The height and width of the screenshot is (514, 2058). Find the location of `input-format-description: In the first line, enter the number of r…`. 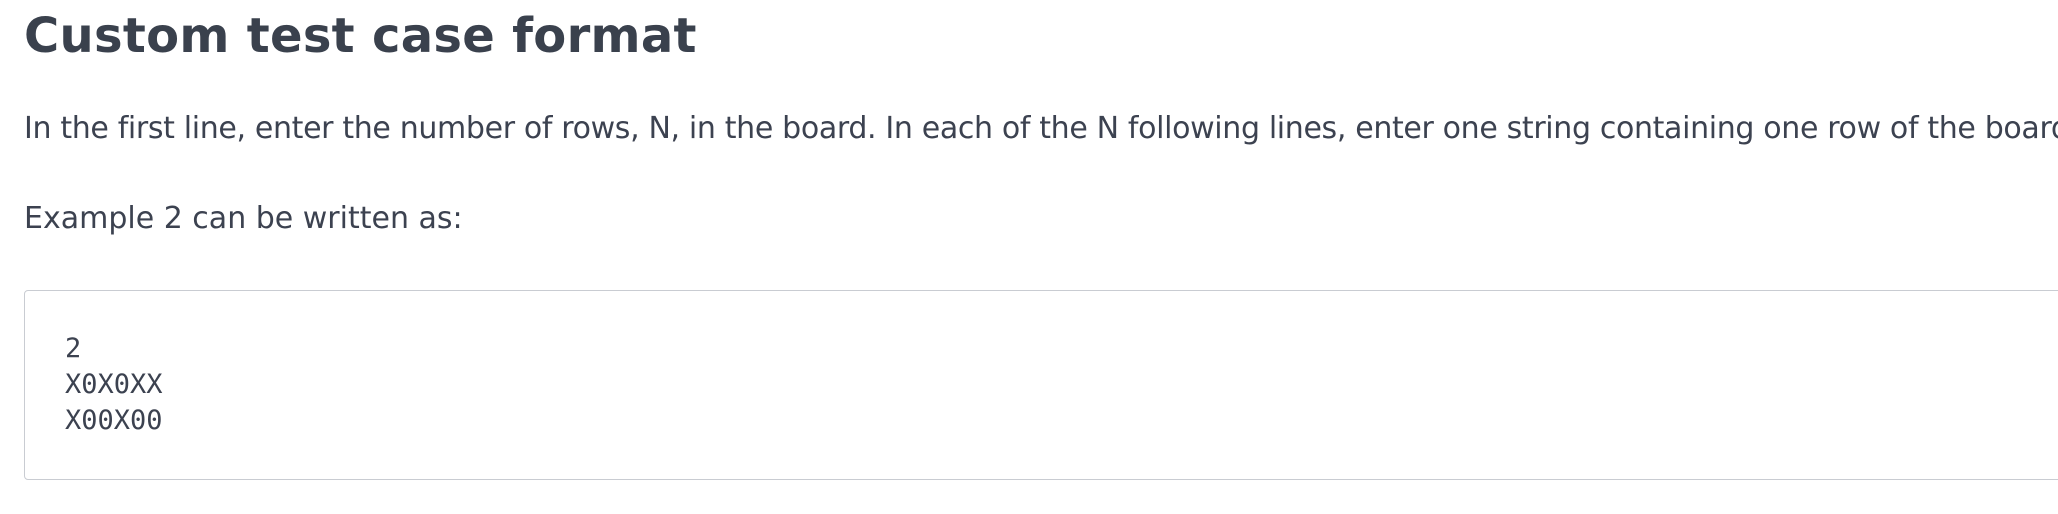

input-format-description: In the first line, enter the number of r… is located at coordinates (1041, 128).